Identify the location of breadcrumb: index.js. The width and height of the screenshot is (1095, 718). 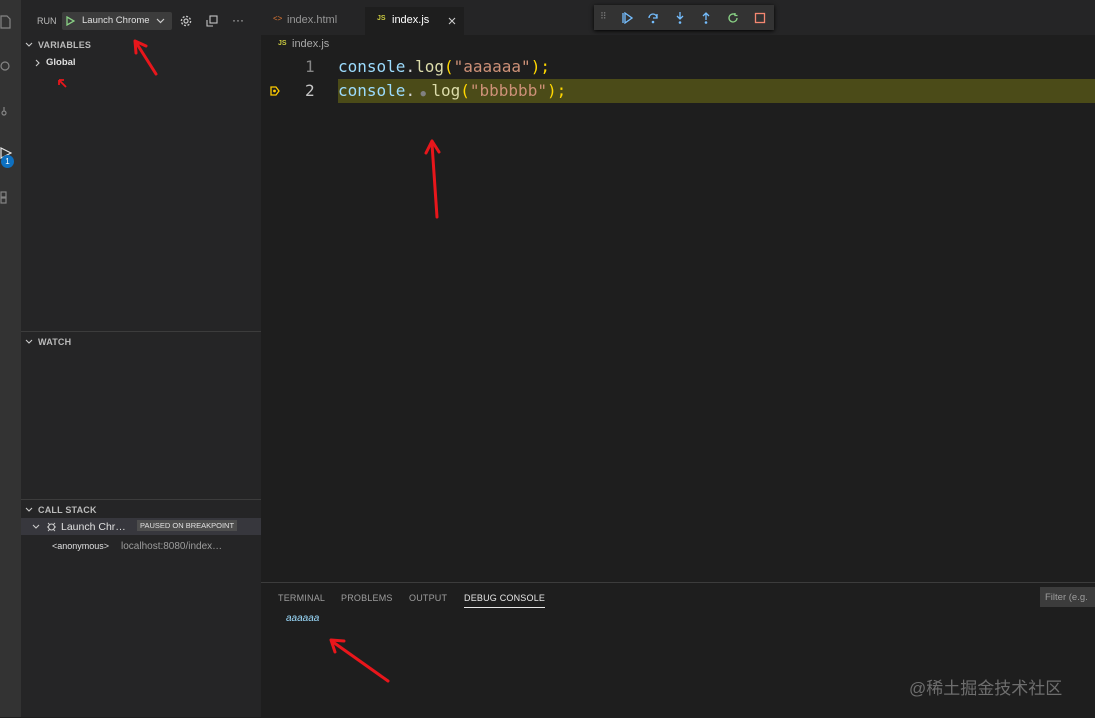
(310, 44).